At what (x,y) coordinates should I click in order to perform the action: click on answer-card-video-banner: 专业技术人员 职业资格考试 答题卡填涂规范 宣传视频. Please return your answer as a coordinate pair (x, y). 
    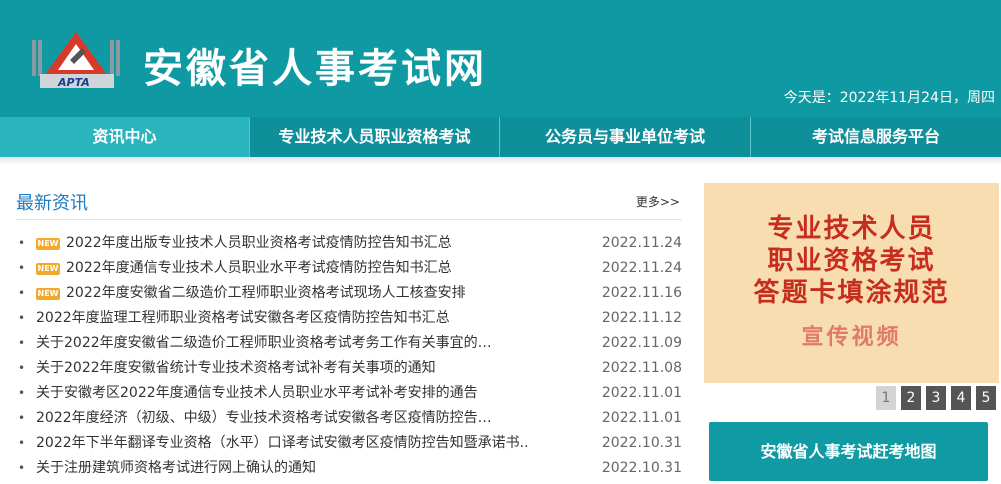
    Looking at the image, I should click on (851, 283).